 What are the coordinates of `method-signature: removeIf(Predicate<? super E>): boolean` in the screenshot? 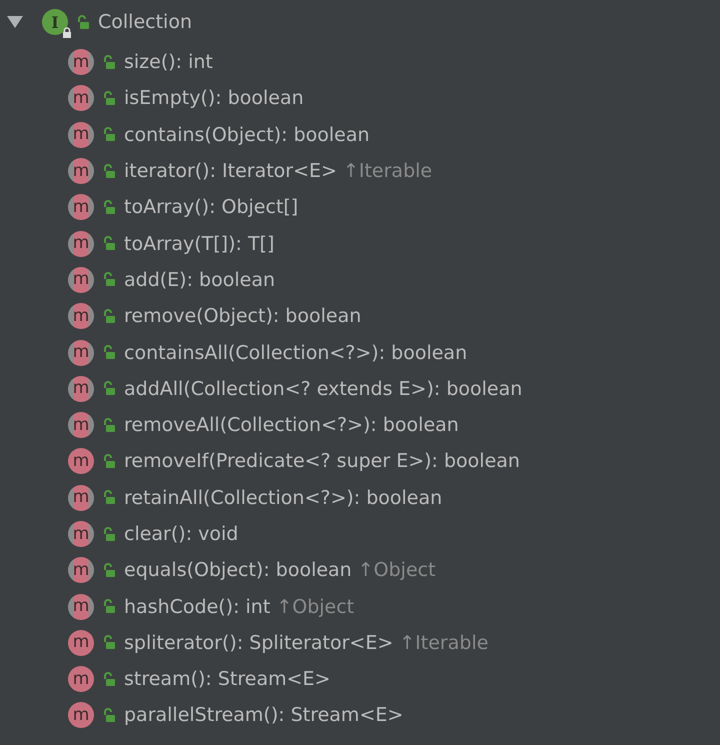 It's located at (322, 461).